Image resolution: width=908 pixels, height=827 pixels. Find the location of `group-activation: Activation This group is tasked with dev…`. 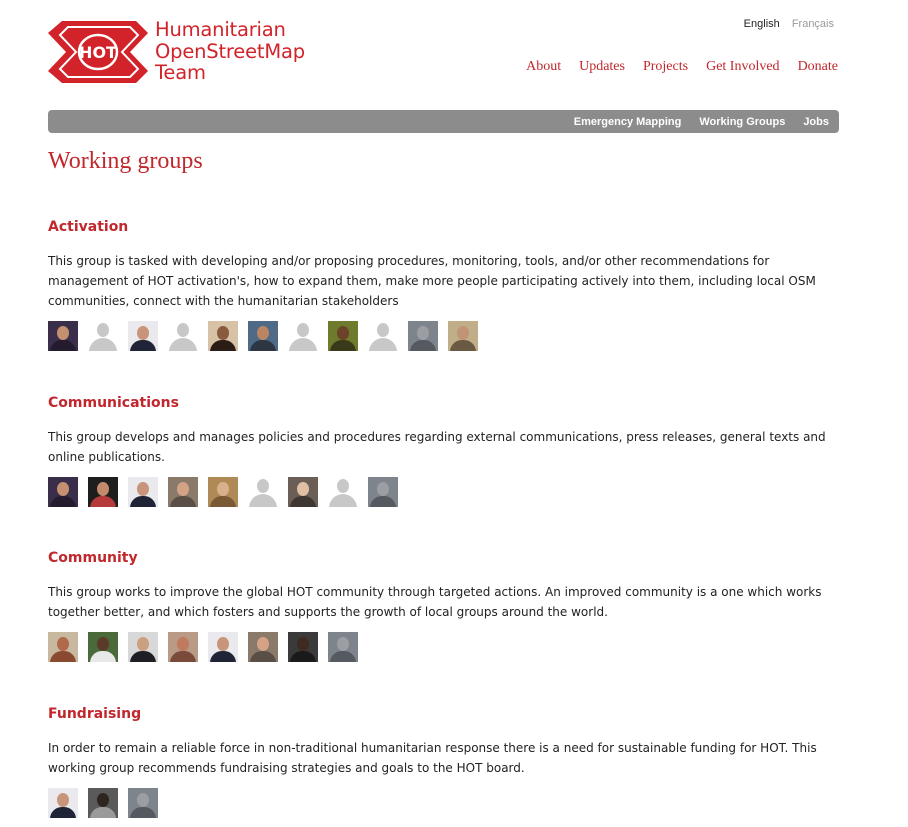

group-activation: Activation This group is tasked with dev… is located at coordinates (448, 285).